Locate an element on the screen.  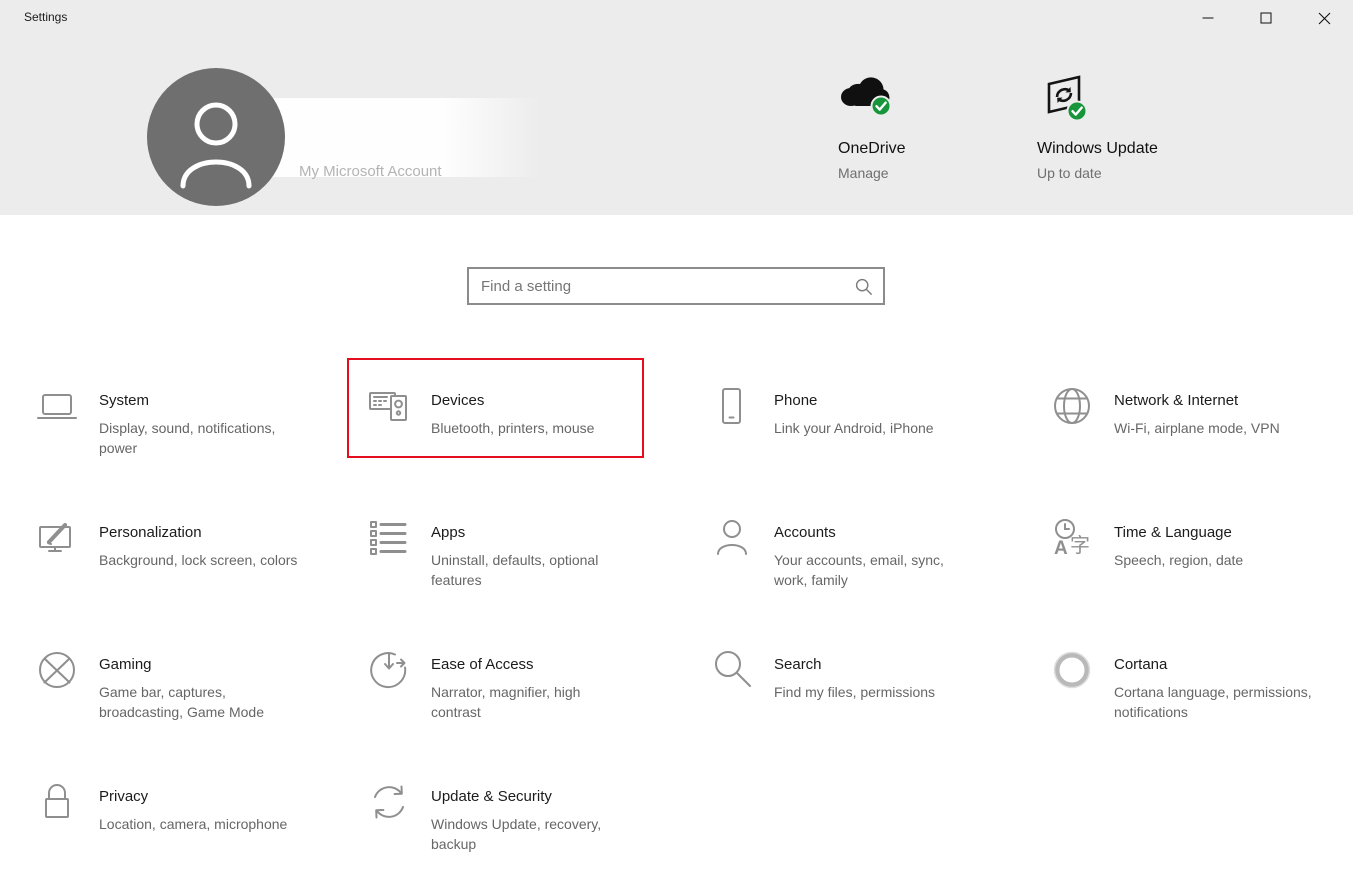
tile-title: Gaming is located at coordinates (125, 664).